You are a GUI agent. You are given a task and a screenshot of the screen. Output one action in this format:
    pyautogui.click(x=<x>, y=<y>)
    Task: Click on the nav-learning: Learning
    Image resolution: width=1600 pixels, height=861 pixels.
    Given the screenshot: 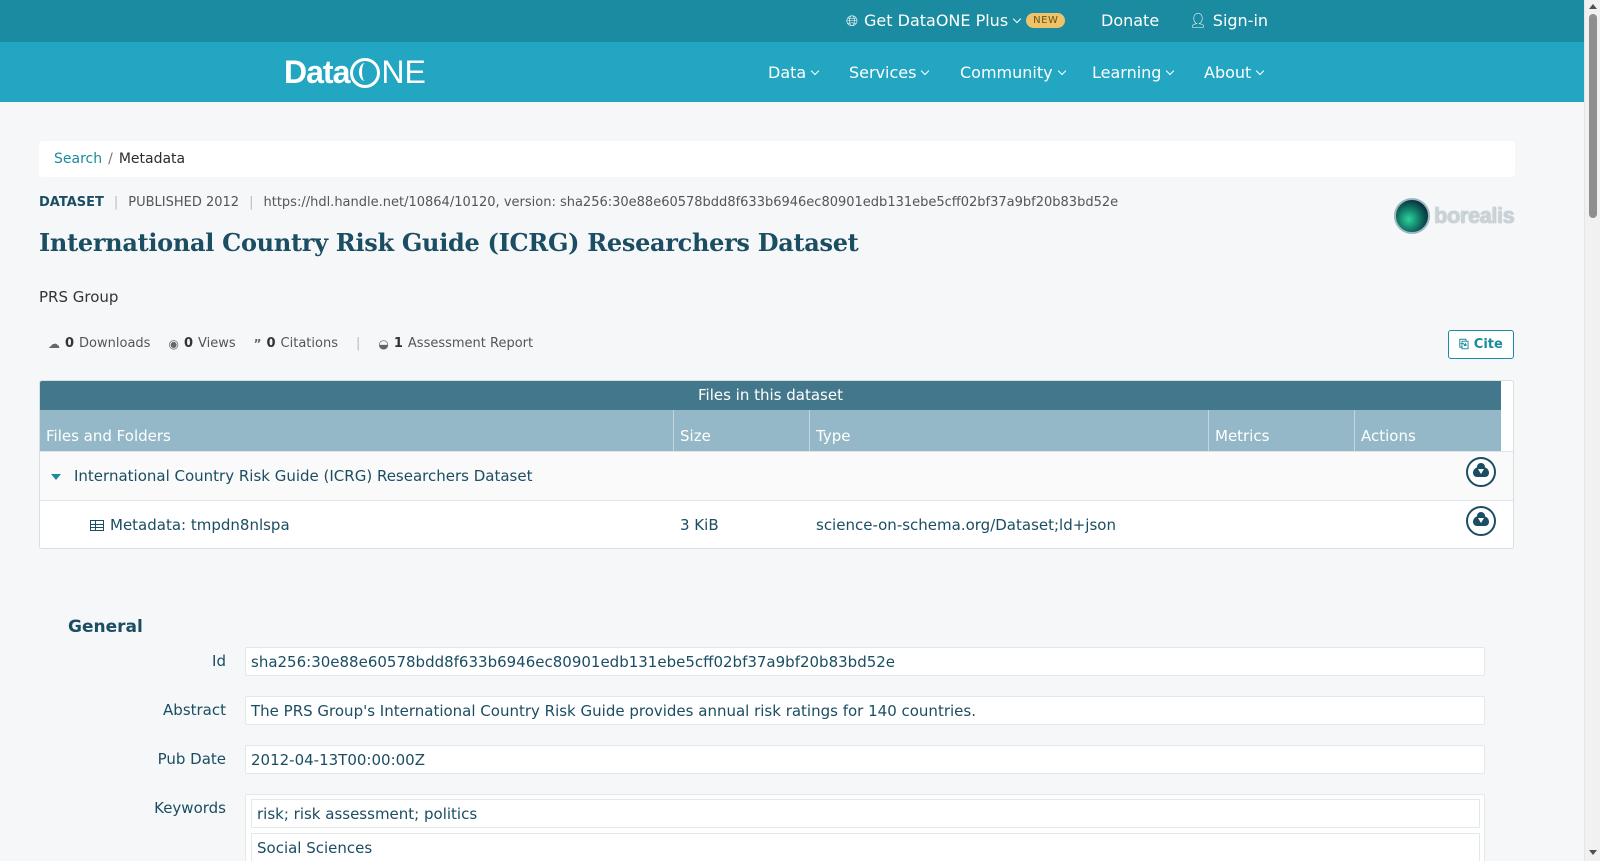 What is the action you would take?
    pyautogui.click(x=1133, y=72)
    